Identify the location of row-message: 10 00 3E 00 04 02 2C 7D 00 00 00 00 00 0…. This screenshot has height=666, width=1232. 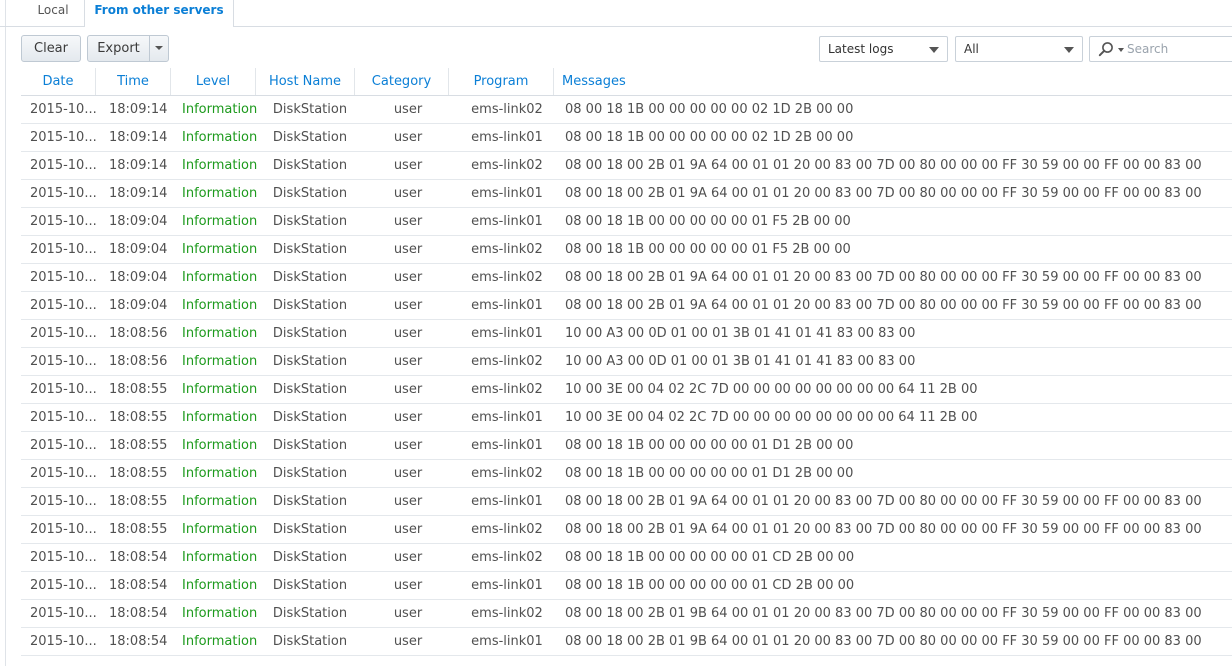
(771, 389).